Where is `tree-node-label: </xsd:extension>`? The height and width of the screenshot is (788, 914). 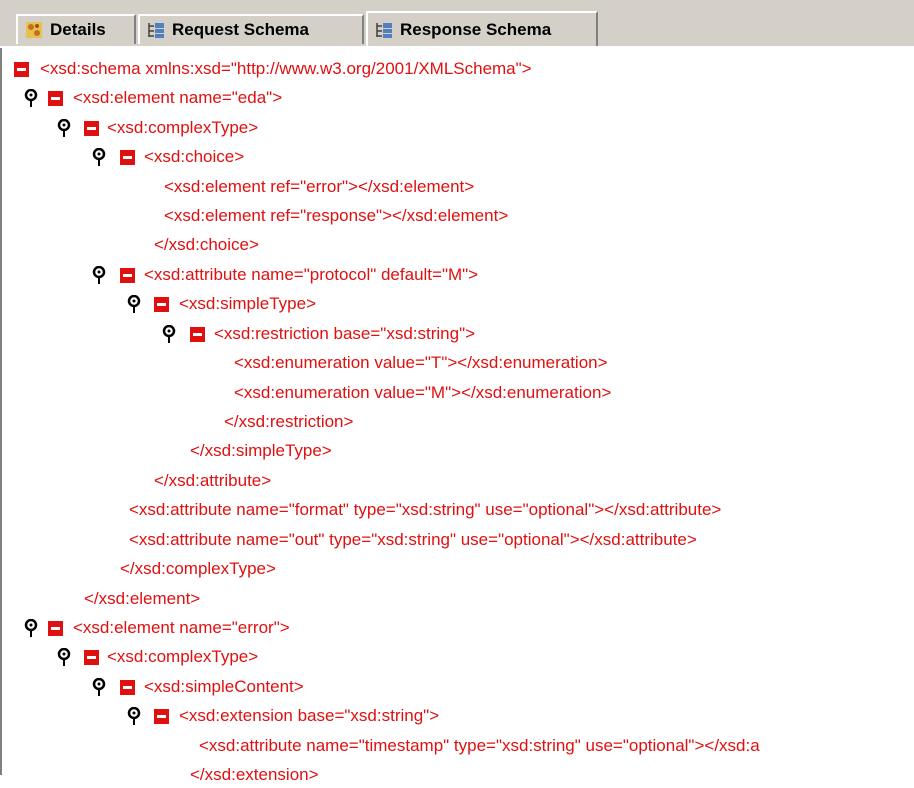
tree-node-label: </xsd:extension> is located at coordinates (254, 774).